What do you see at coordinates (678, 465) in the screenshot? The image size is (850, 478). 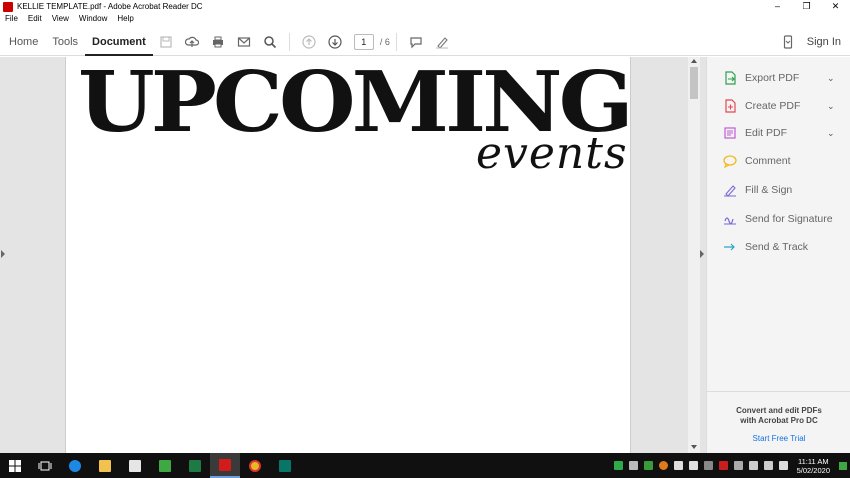 I see `tray-close-icon` at bounding box center [678, 465].